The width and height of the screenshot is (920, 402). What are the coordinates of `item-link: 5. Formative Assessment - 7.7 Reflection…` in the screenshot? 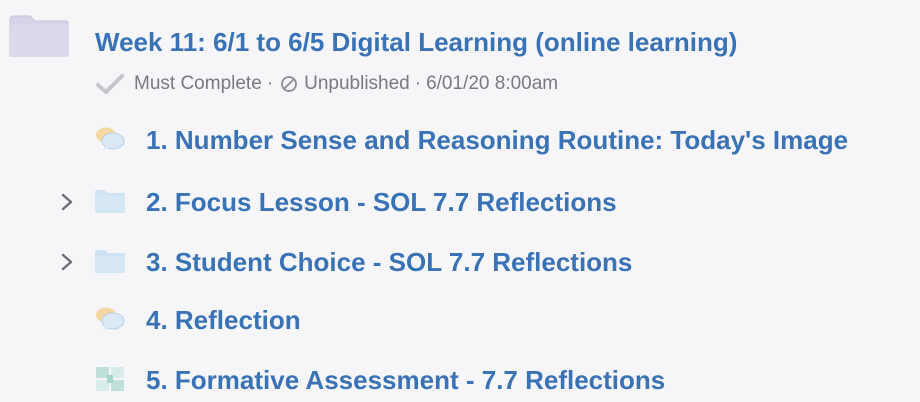 It's located at (405, 380).